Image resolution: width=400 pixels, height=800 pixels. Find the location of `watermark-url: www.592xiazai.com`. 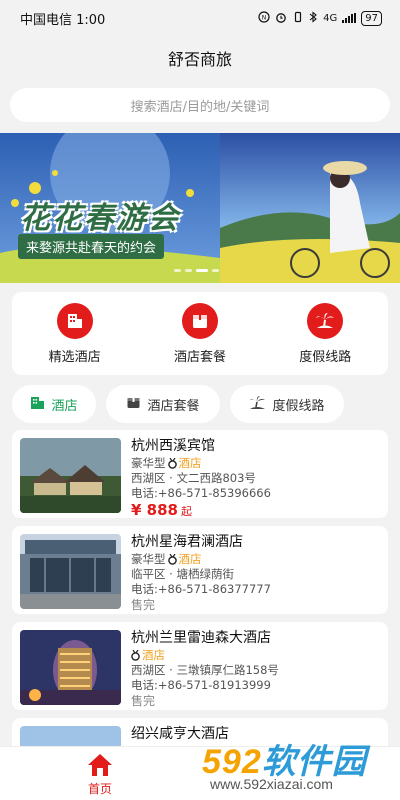

watermark-url: www.592xiazai.com is located at coordinates (271, 784).